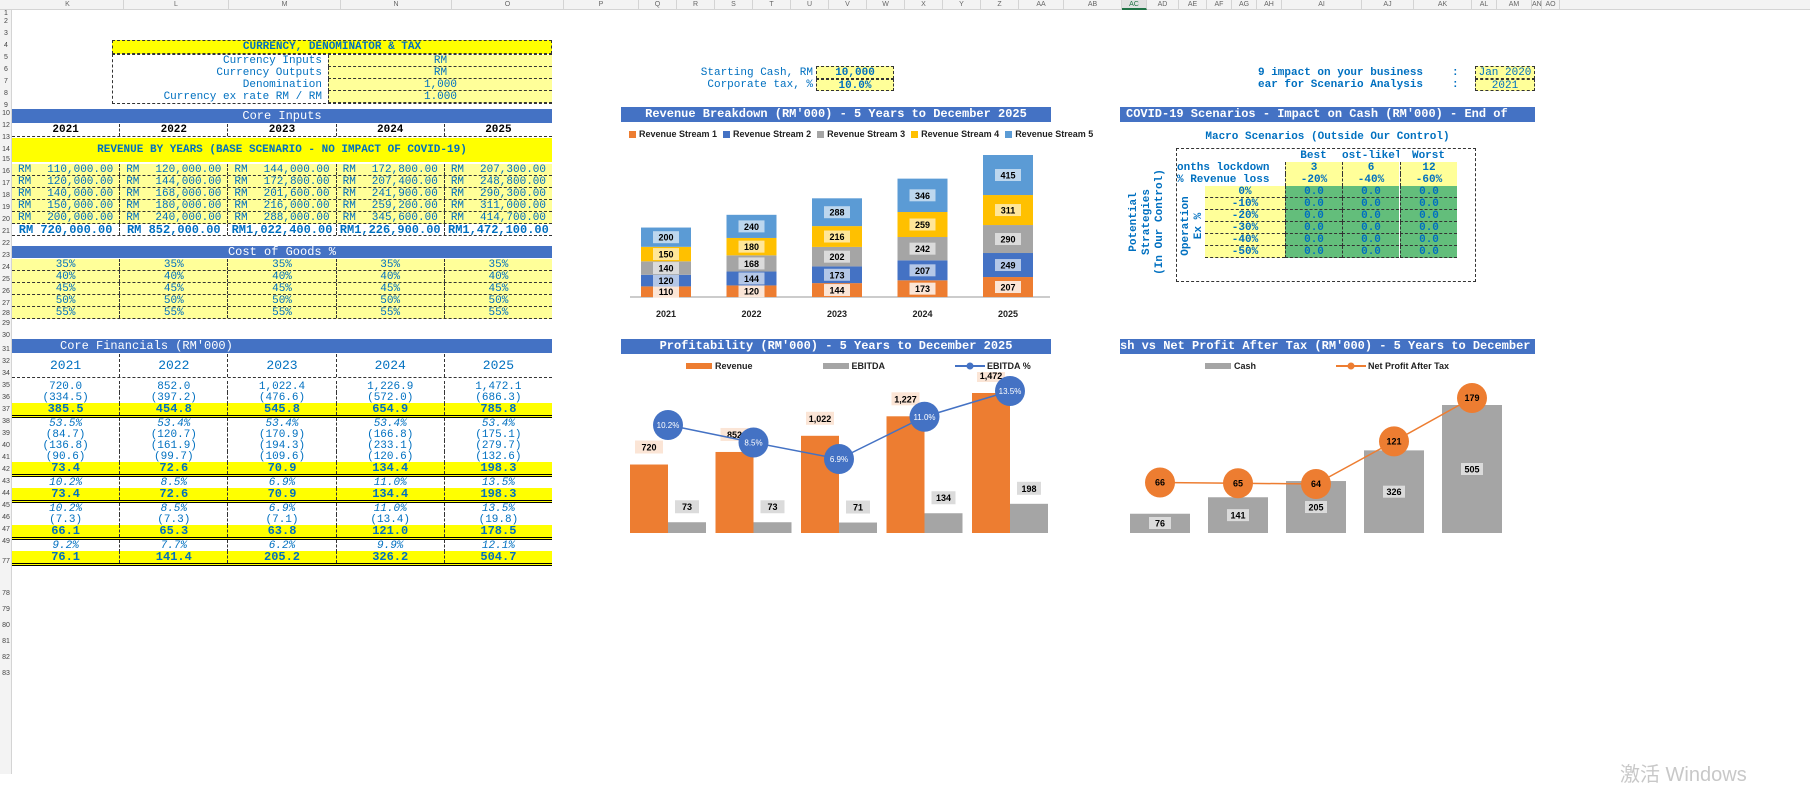  What do you see at coordinates (6, 505) in the screenshot?
I see `row-header-45: 45` at bounding box center [6, 505].